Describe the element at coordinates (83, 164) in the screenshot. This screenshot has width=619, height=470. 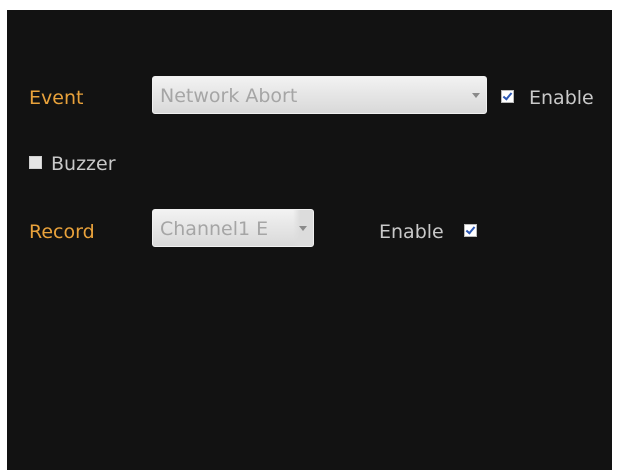
I see `buzzer-label: Buzzer` at that location.